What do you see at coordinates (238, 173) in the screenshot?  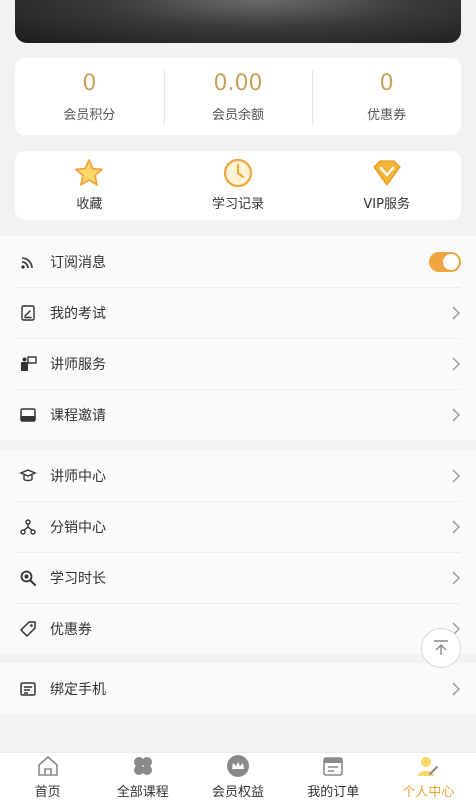 I see `clock-icon` at bounding box center [238, 173].